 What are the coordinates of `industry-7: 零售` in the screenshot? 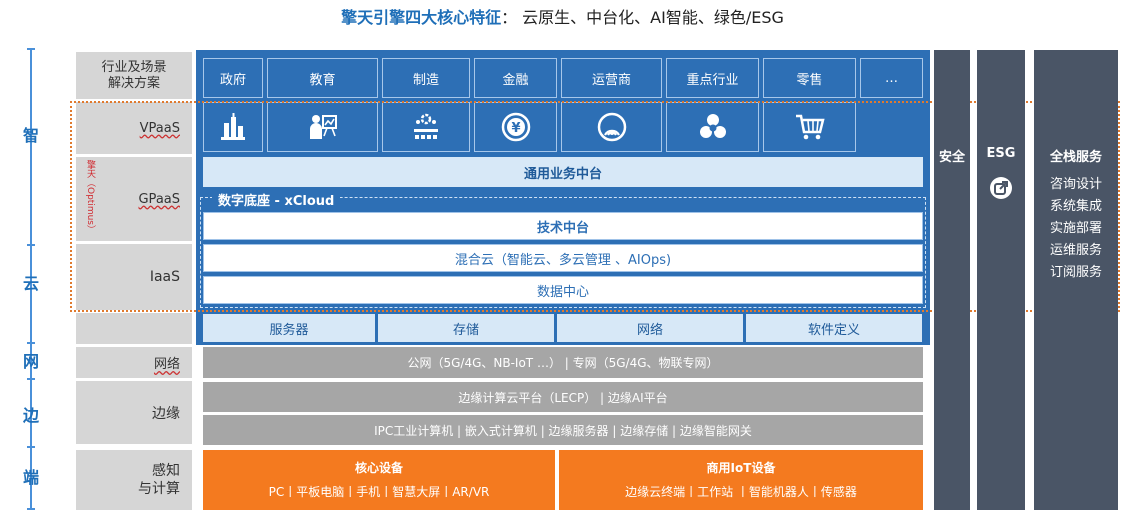 It's located at (809, 78).